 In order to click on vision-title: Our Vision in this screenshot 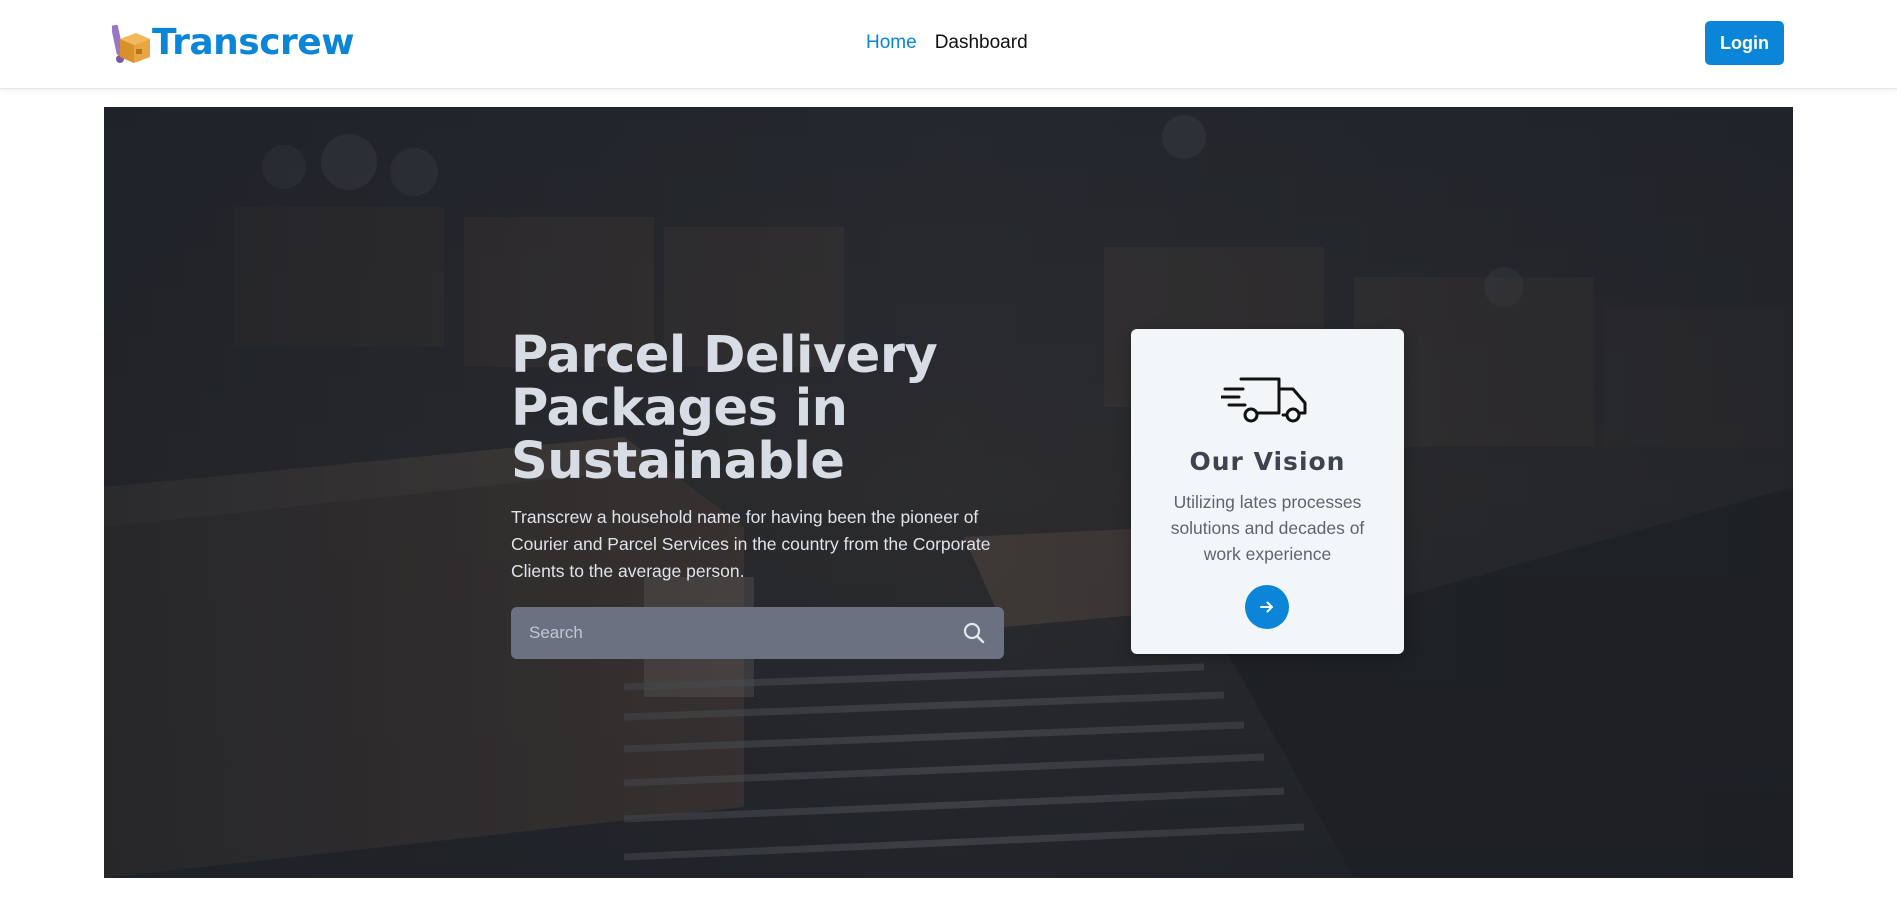, I will do `click(1267, 461)`.